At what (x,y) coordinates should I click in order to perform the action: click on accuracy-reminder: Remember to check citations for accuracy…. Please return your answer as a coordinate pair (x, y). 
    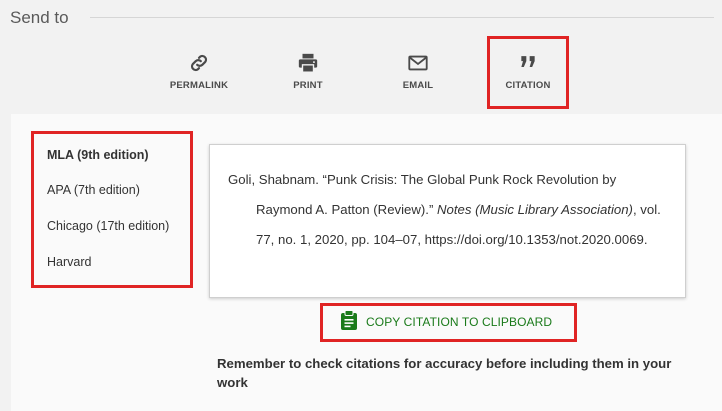
    Looking at the image, I should click on (444, 373).